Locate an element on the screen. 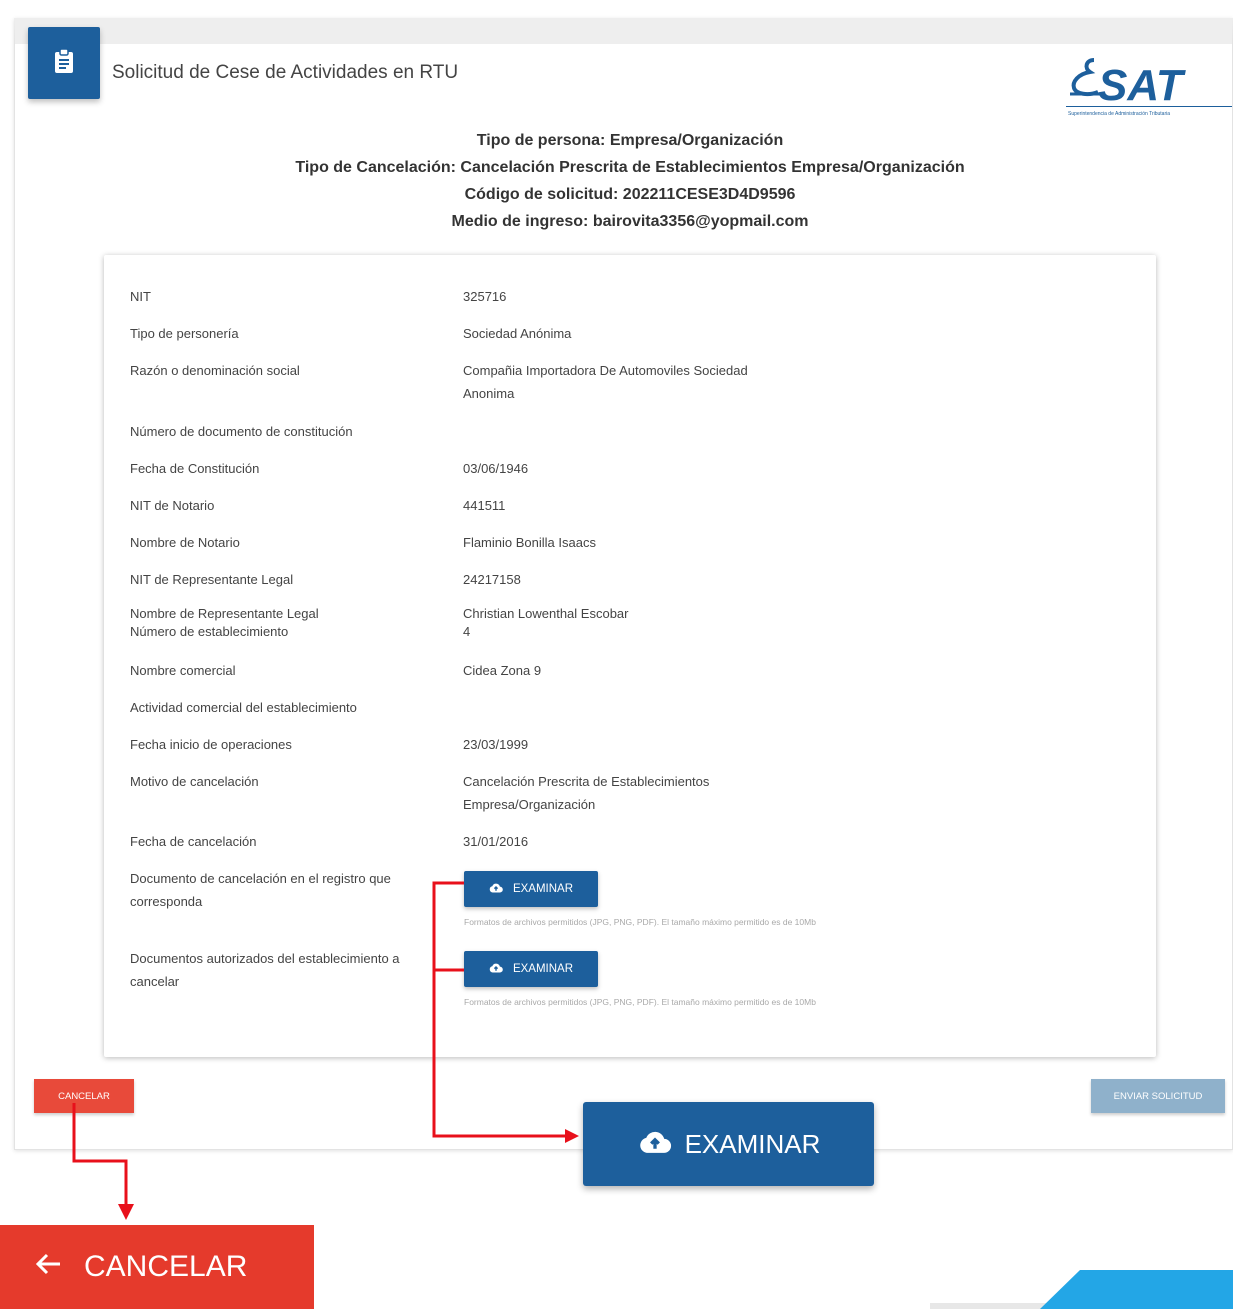 This screenshot has width=1233, height=1309. field-label: Nombre de Notario is located at coordinates (185, 542).